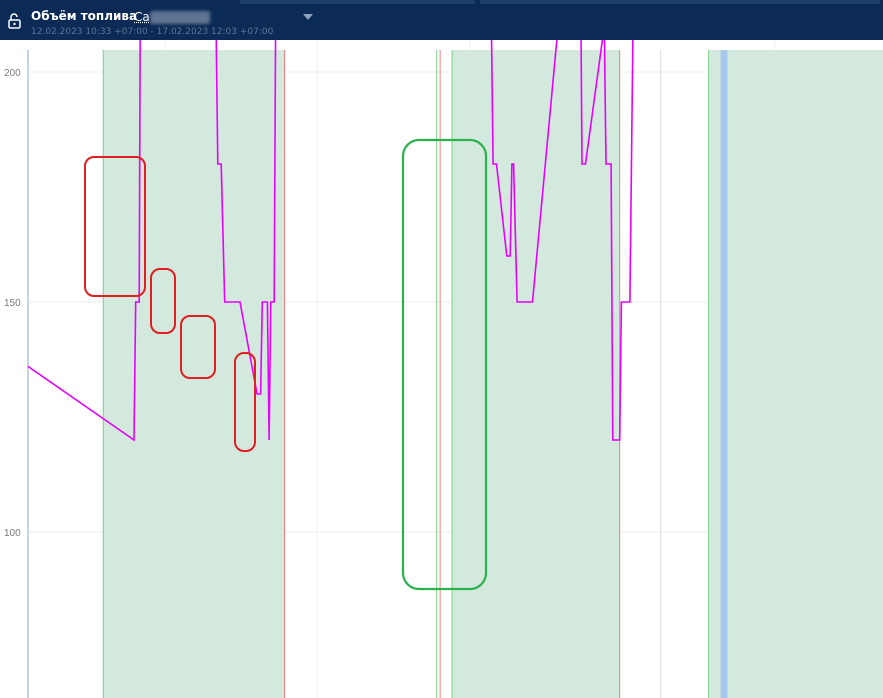 This screenshot has height=698, width=883. What do you see at coordinates (12, 303) in the screenshot?
I see `y-tick-label: 150` at bounding box center [12, 303].